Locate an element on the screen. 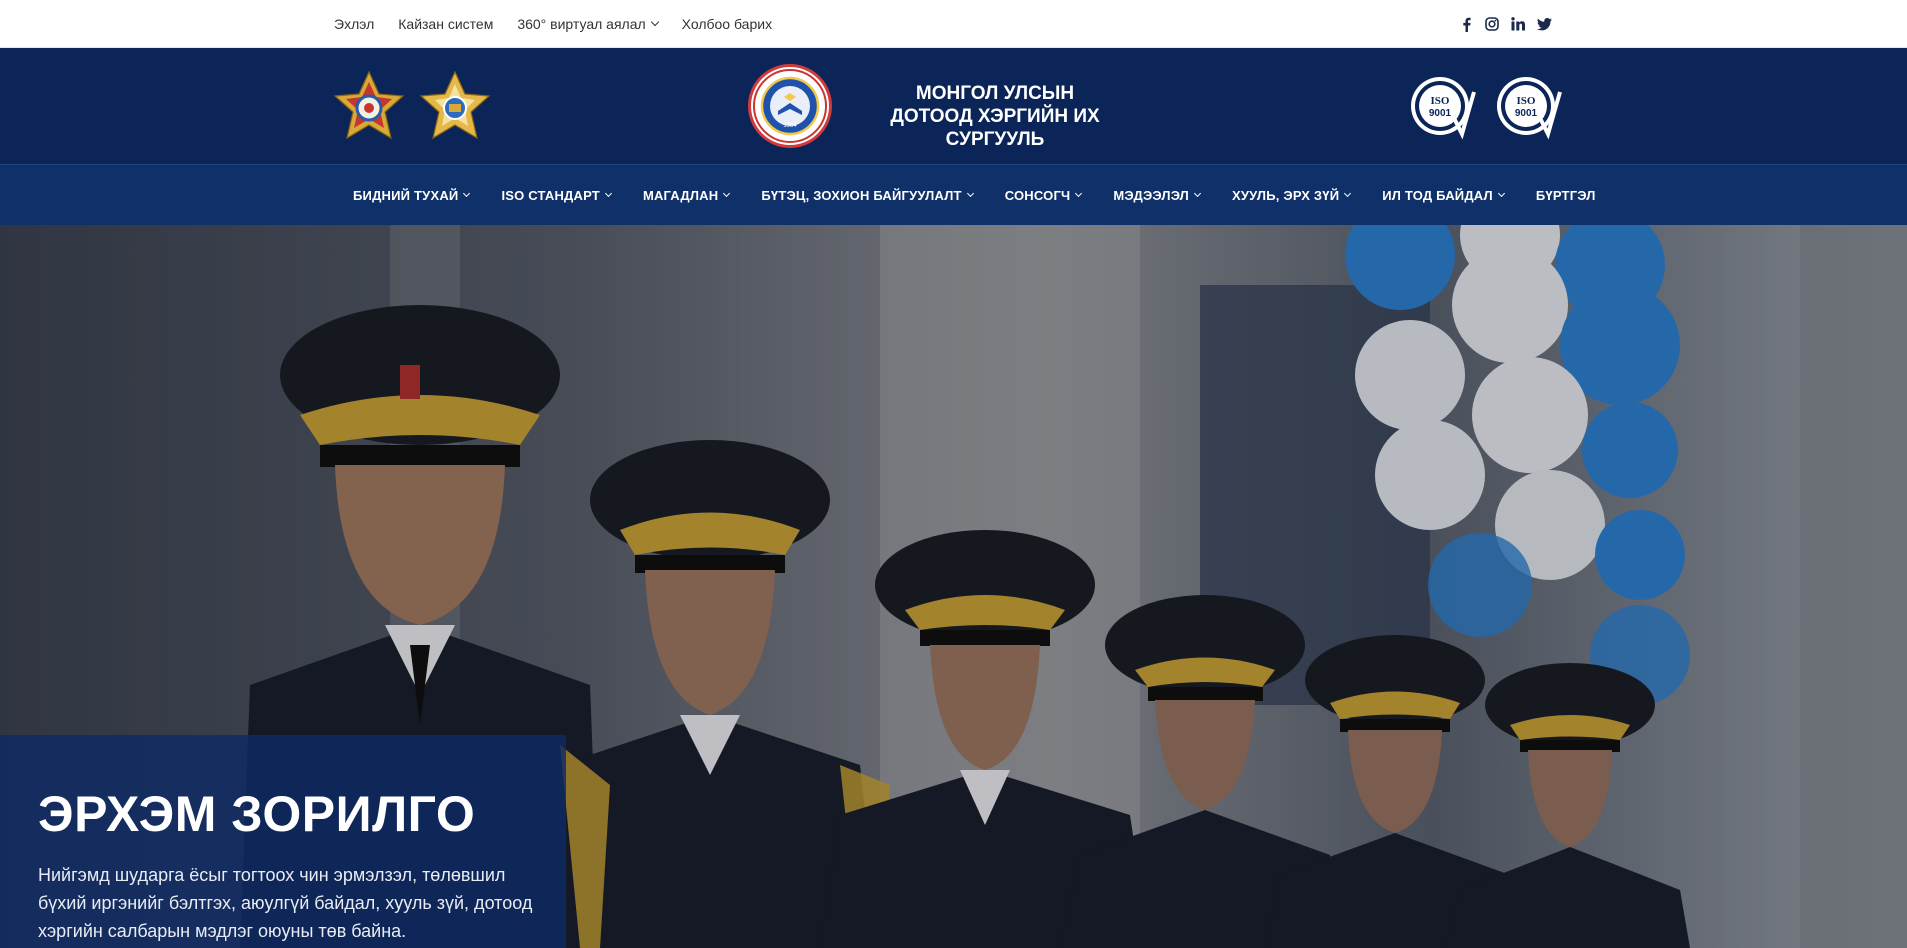 Image resolution: width=1907 pixels, height=948 pixels. nav-item-accreditation: МАГАДЛАН is located at coordinates (687, 195).